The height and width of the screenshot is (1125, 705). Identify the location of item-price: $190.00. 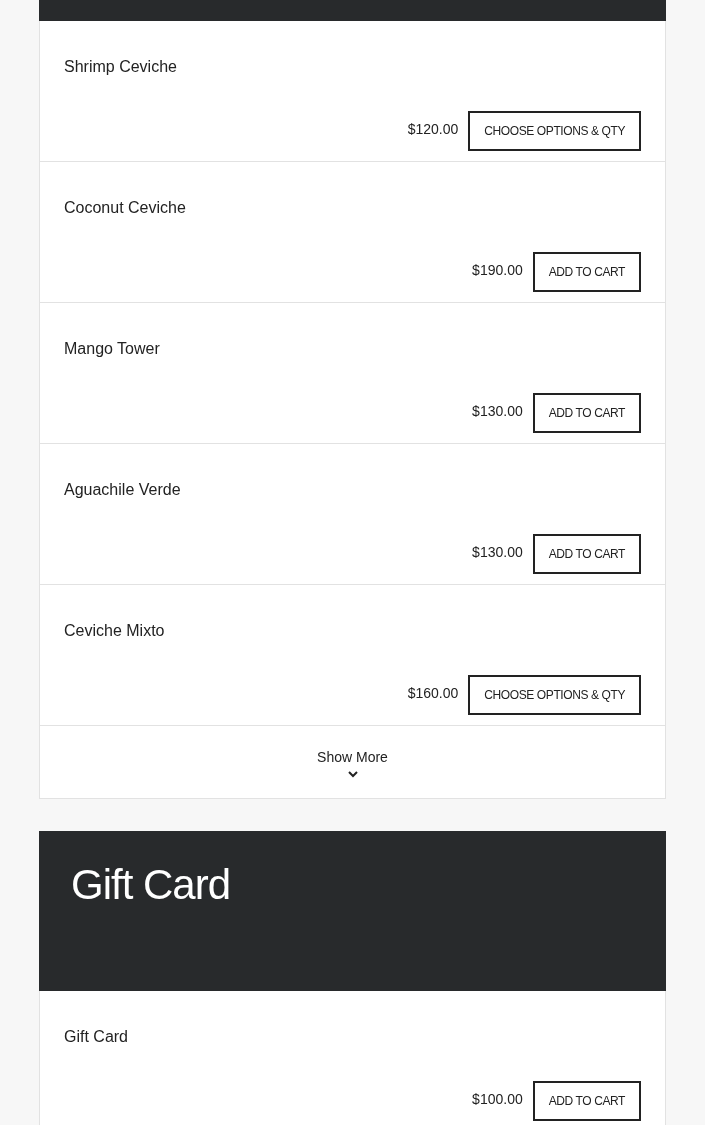
(497, 270).